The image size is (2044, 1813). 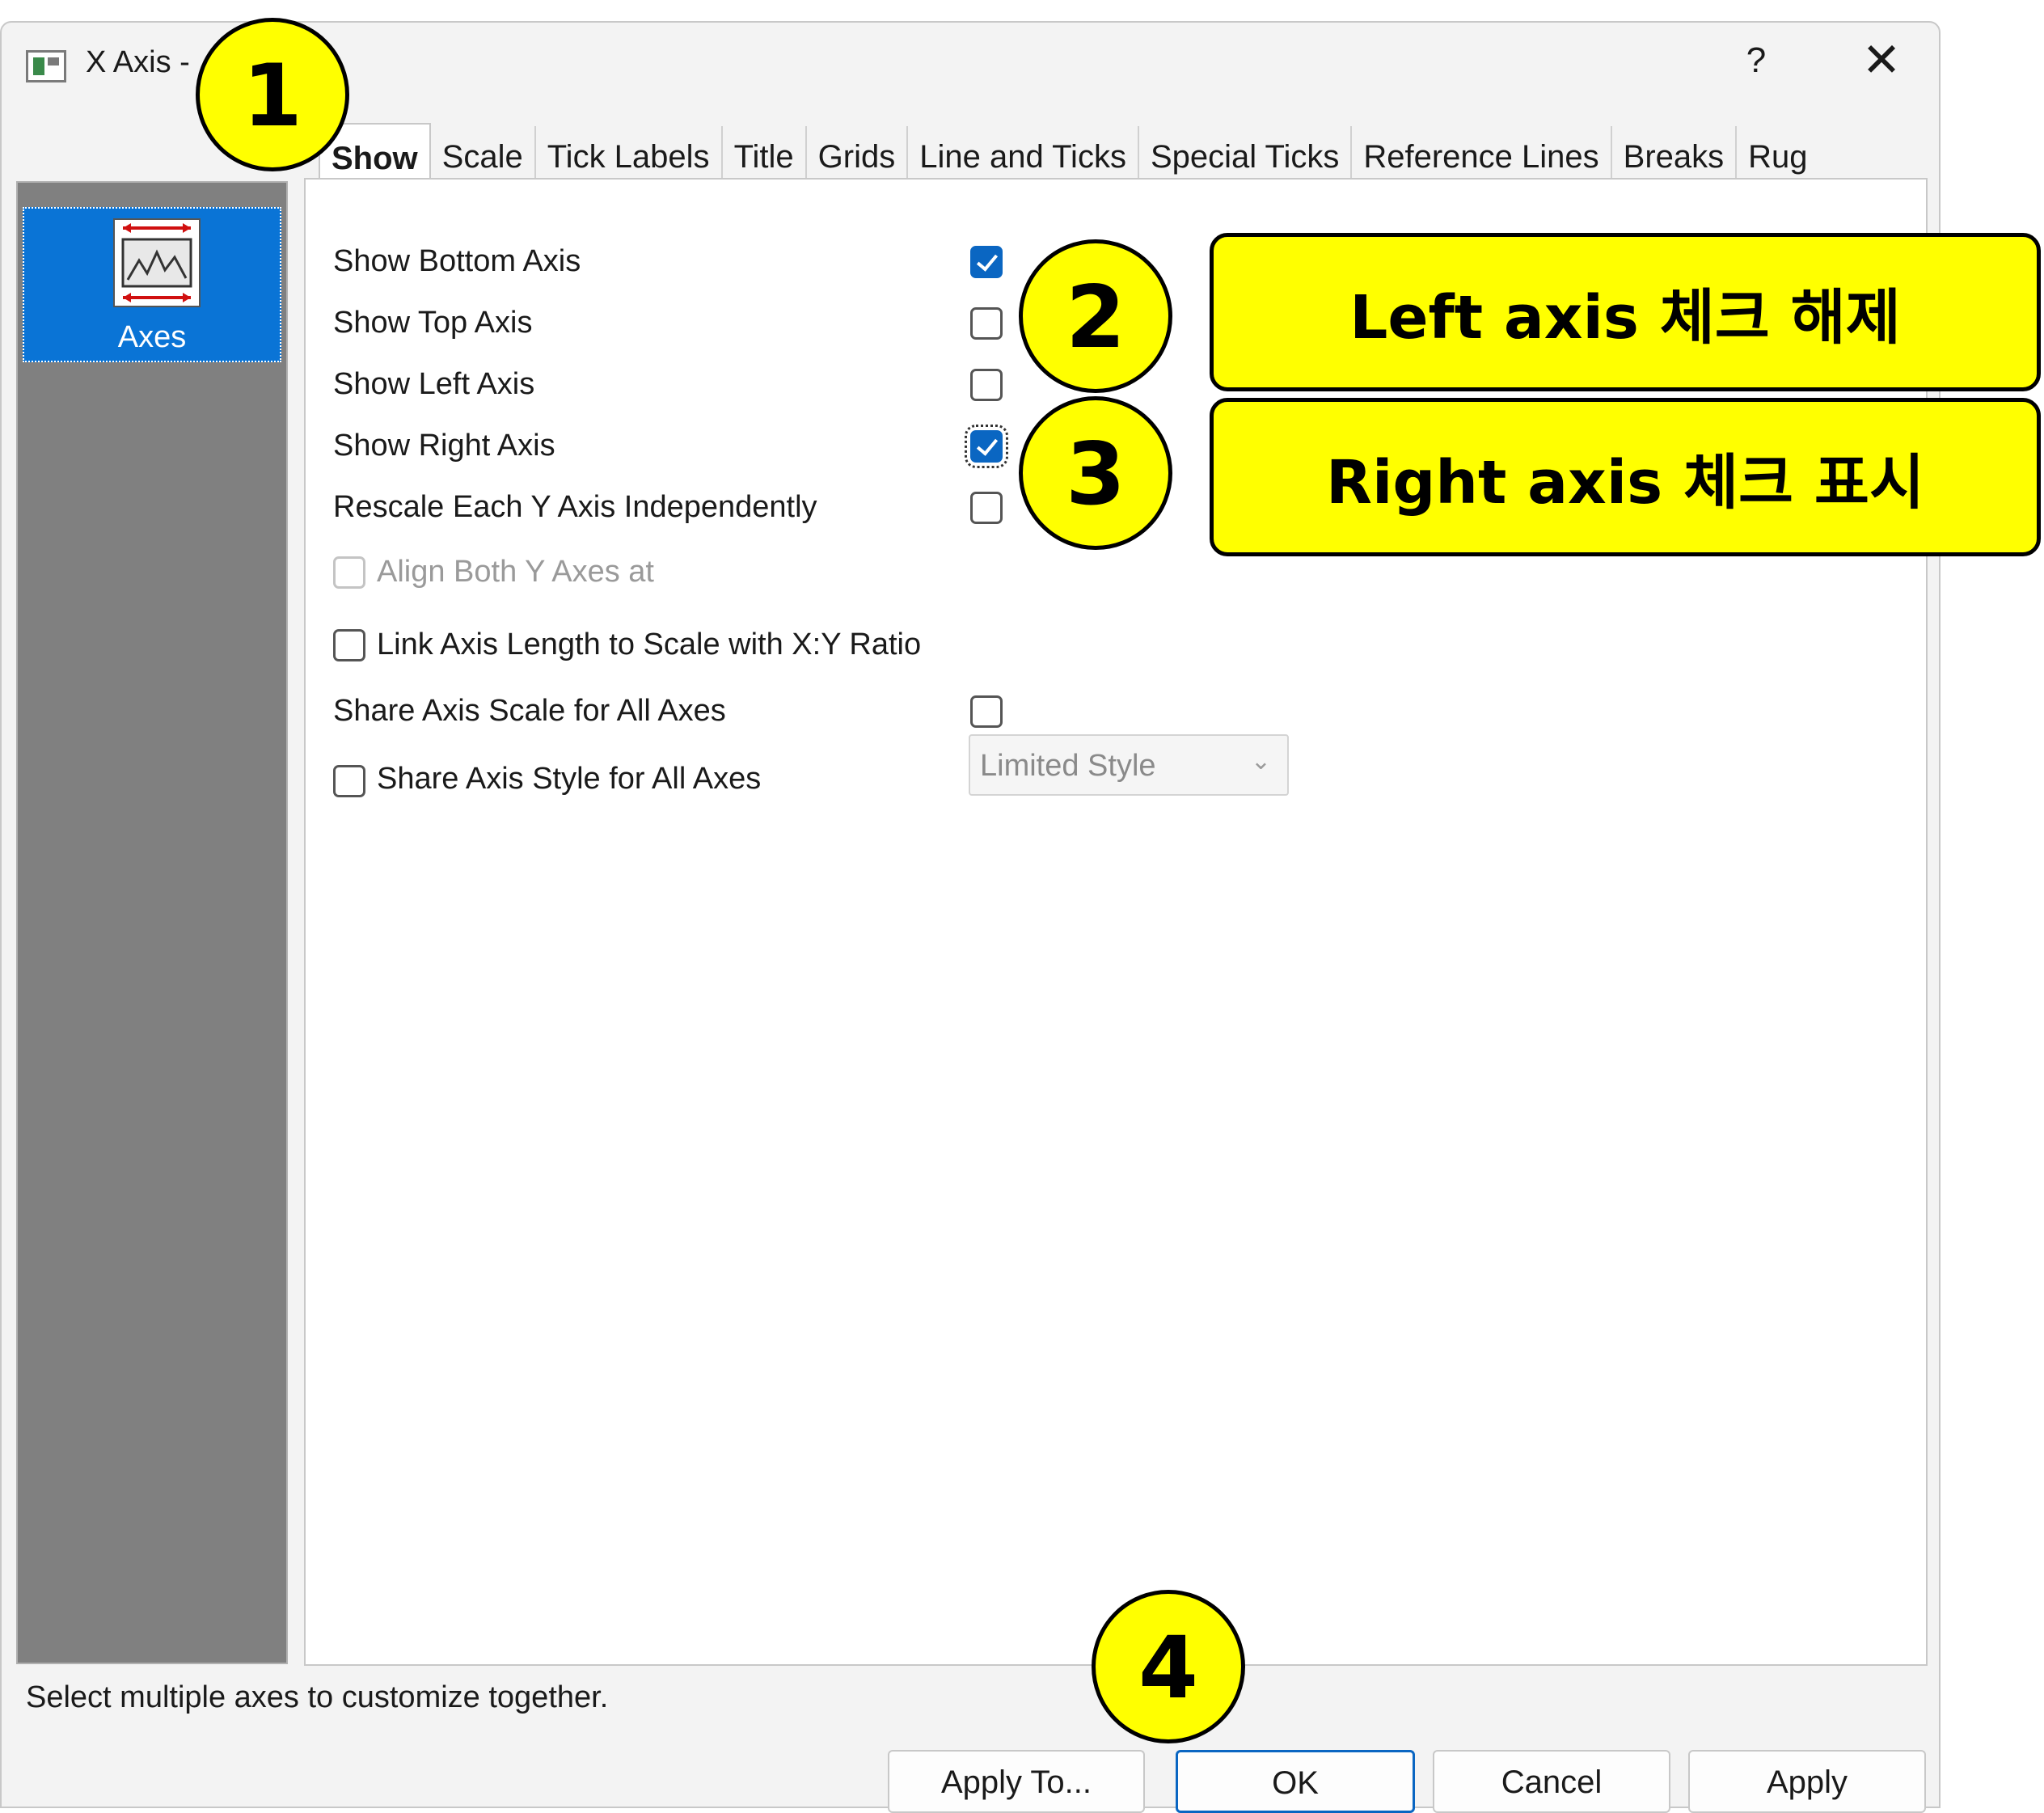 What do you see at coordinates (157, 262) in the screenshot?
I see `axes-plot-icon` at bounding box center [157, 262].